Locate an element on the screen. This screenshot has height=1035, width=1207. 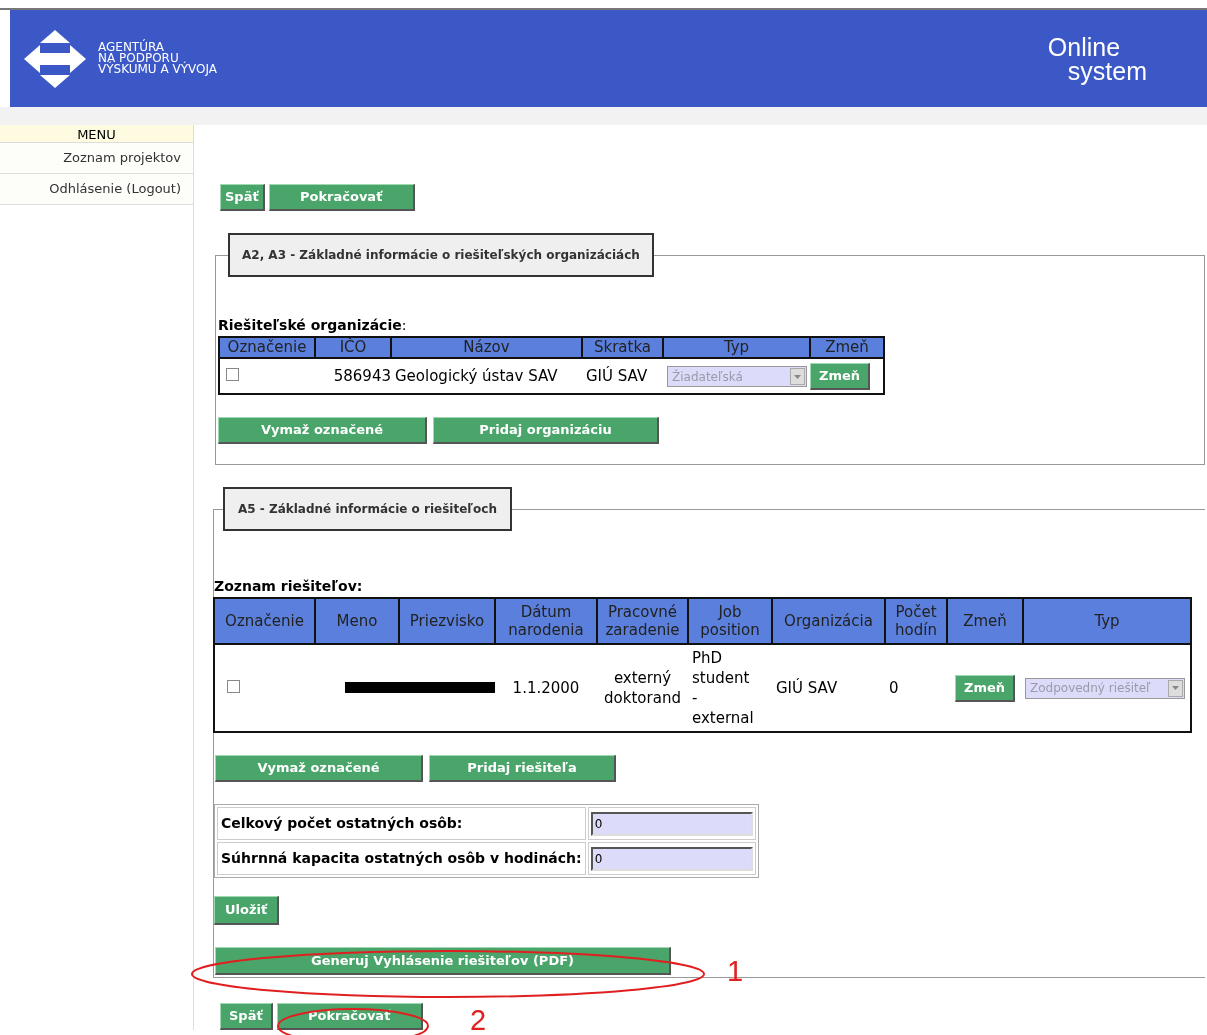
table-cell-text: externý doktorand is located at coordinates (642, 688).